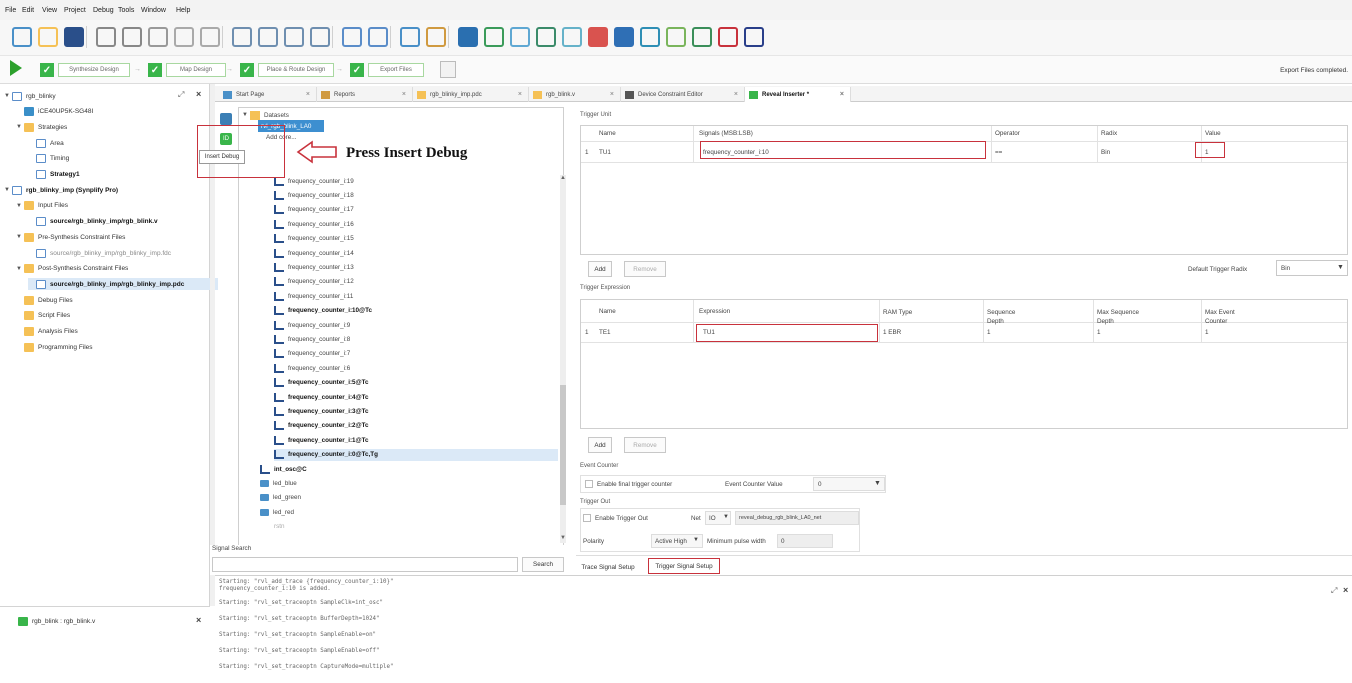 The width and height of the screenshot is (1352, 683). I want to click on menu-debug: Debug, so click(103, 10).